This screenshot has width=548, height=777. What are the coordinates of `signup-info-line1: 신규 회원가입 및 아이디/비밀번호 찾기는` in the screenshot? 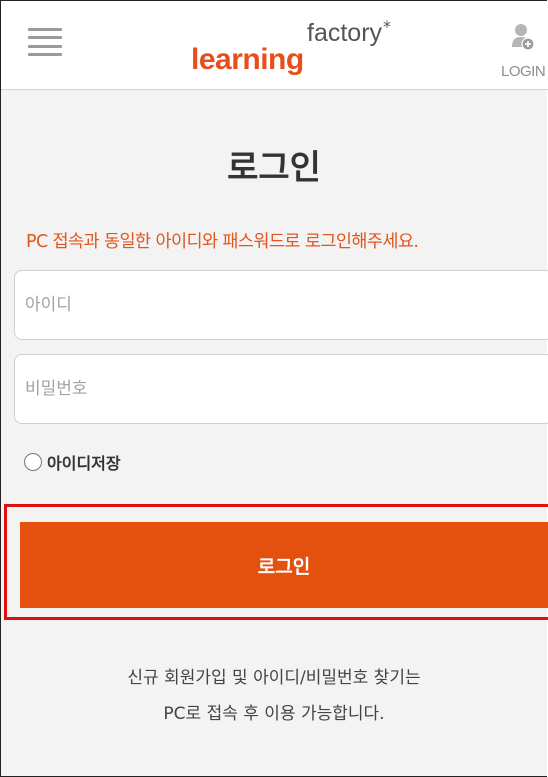 It's located at (274, 678).